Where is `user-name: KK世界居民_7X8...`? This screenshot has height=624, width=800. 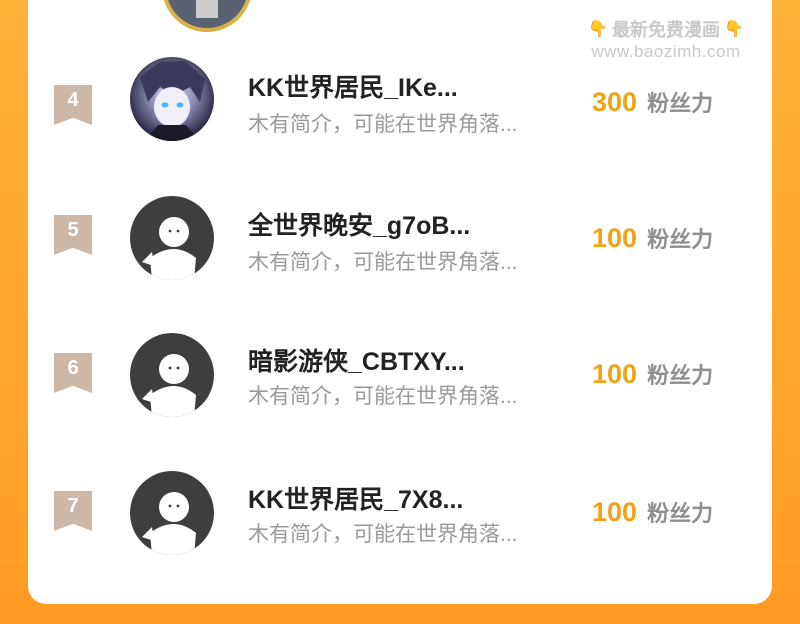 user-name: KK世界居民_7X8... is located at coordinates (355, 498).